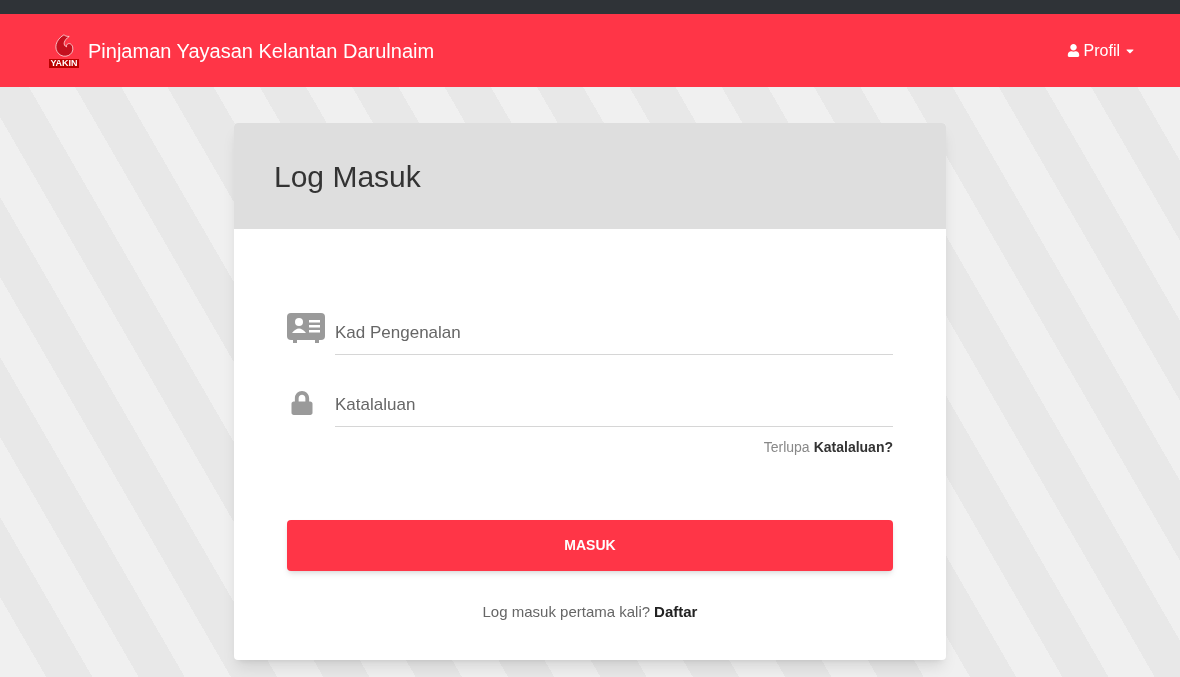 The image size is (1180, 677). I want to click on app-title: Pinjaman Yayasan Kelantan Darulnaim, so click(261, 51).